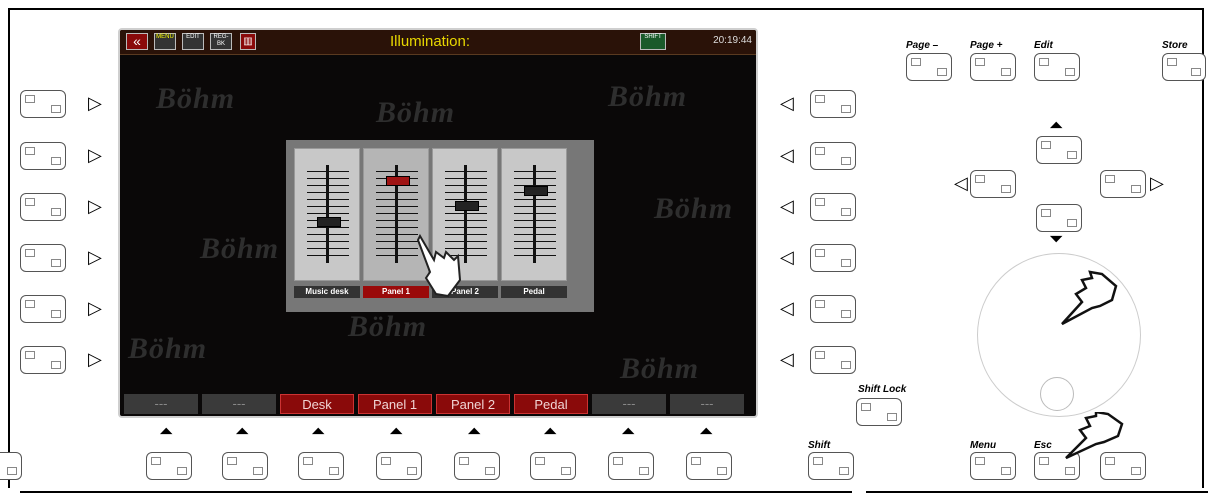 The height and width of the screenshot is (501, 1208). I want to click on softkey-panel-2: Panel 2, so click(473, 404).